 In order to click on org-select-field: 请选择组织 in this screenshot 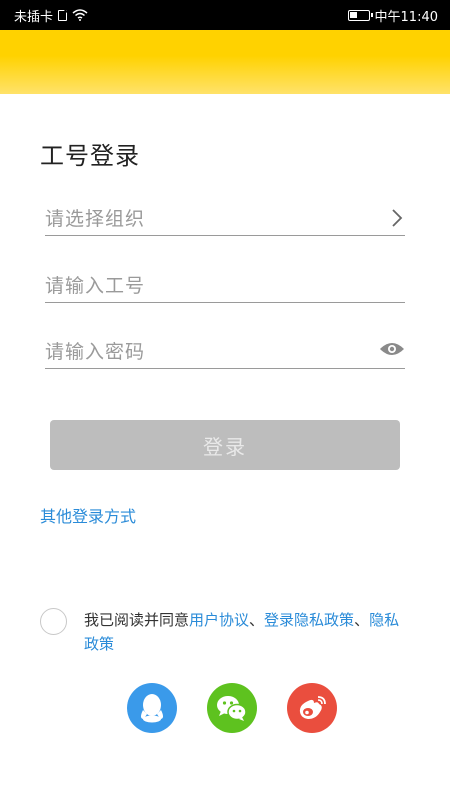, I will do `click(225, 218)`.